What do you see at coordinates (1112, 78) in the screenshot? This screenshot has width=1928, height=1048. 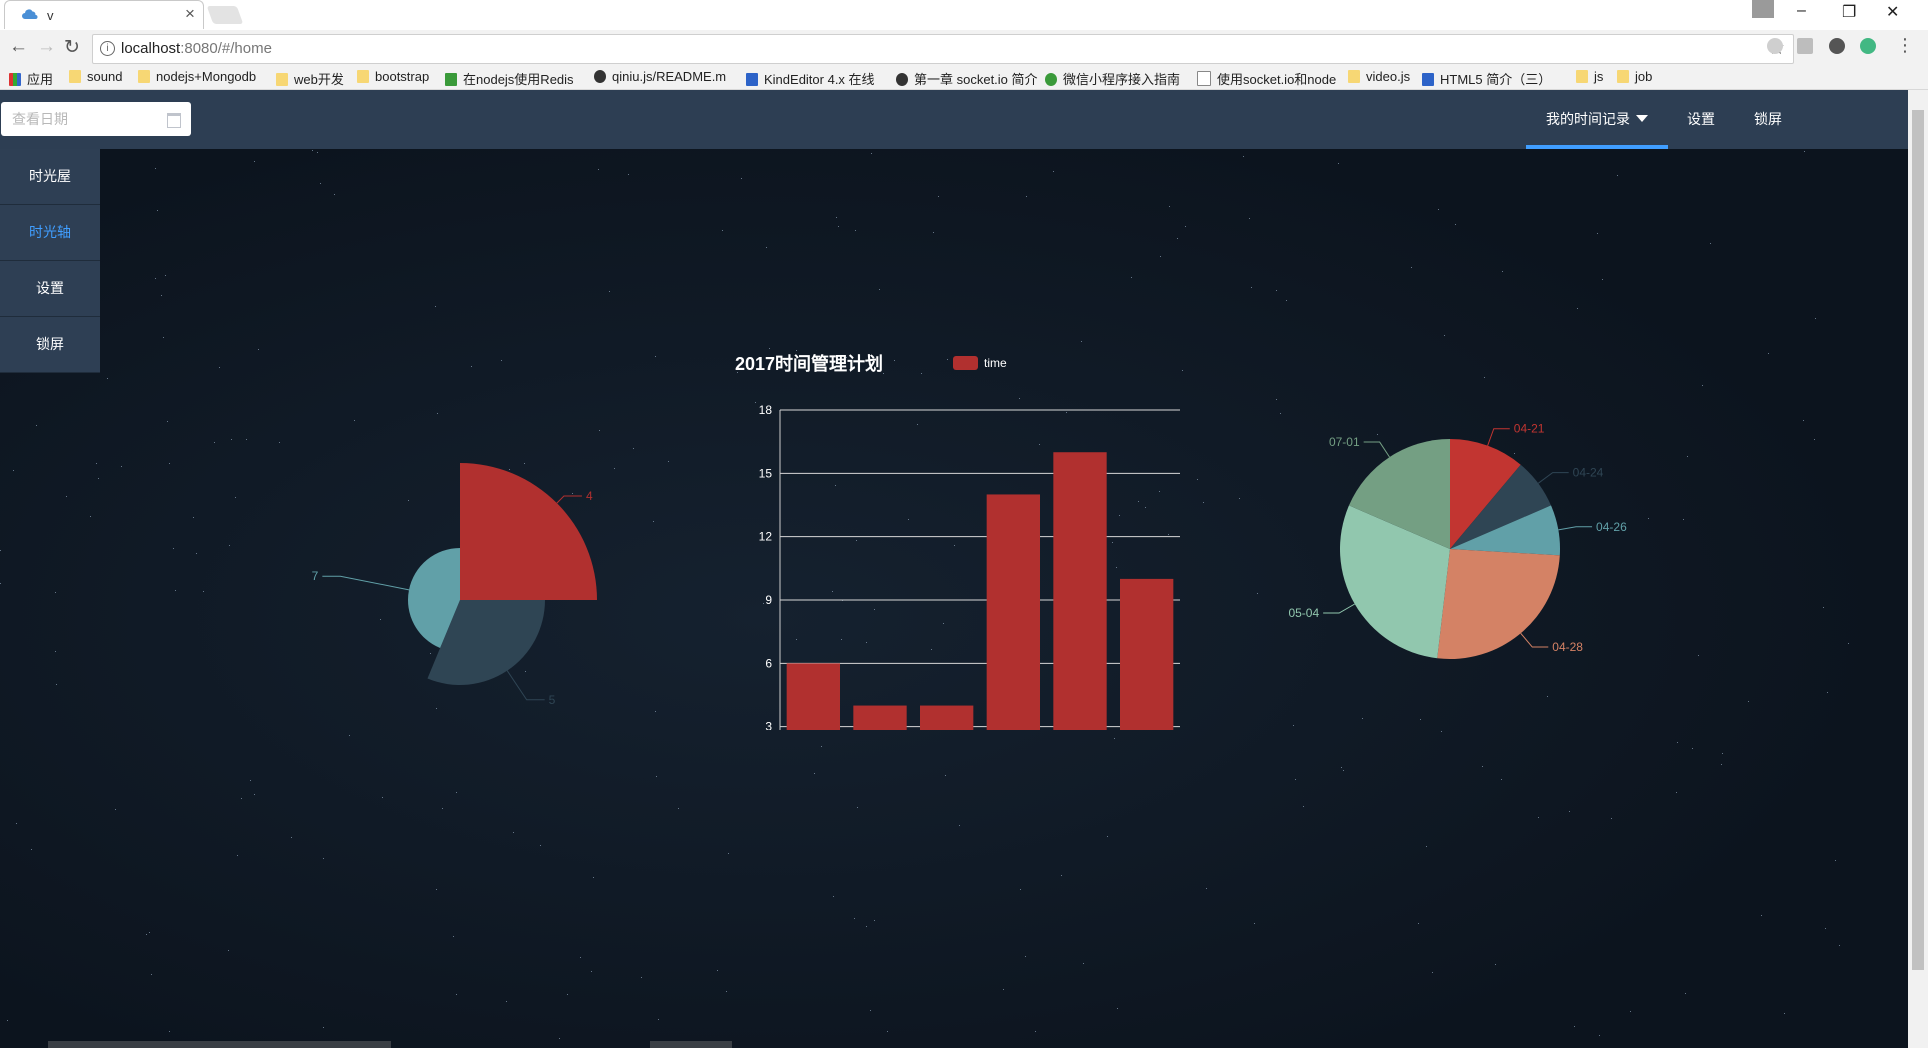 I see `bookmark-item: 微信小程序接入指南` at bounding box center [1112, 78].